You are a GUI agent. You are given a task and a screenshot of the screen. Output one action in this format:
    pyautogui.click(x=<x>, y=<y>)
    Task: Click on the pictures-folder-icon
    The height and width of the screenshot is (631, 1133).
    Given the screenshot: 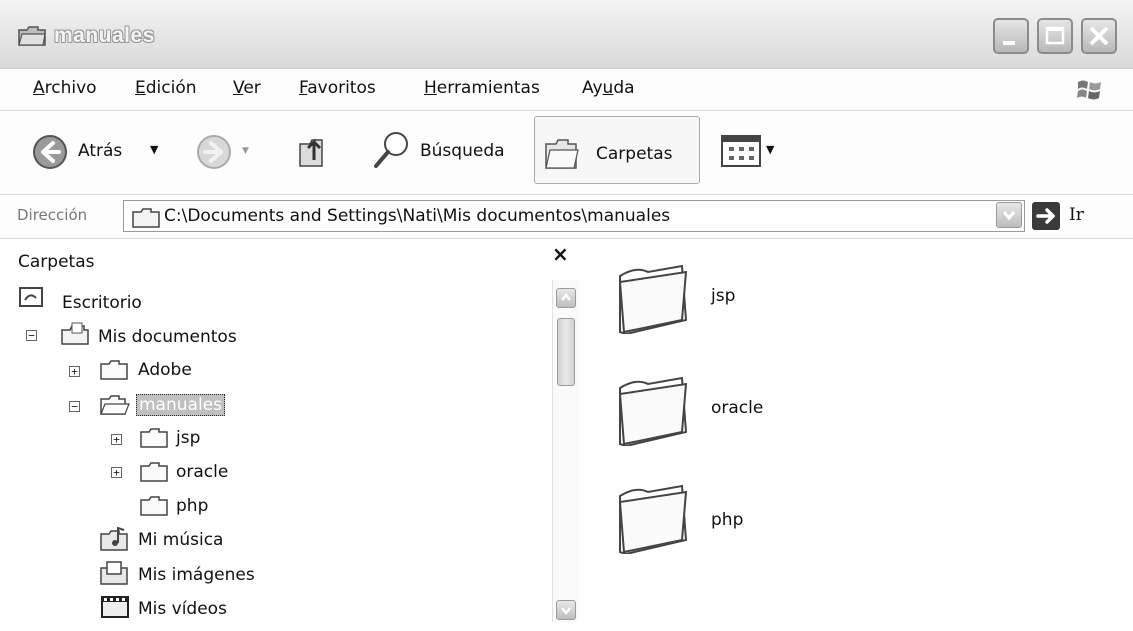 What is the action you would take?
    pyautogui.click(x=114, y=573)
    